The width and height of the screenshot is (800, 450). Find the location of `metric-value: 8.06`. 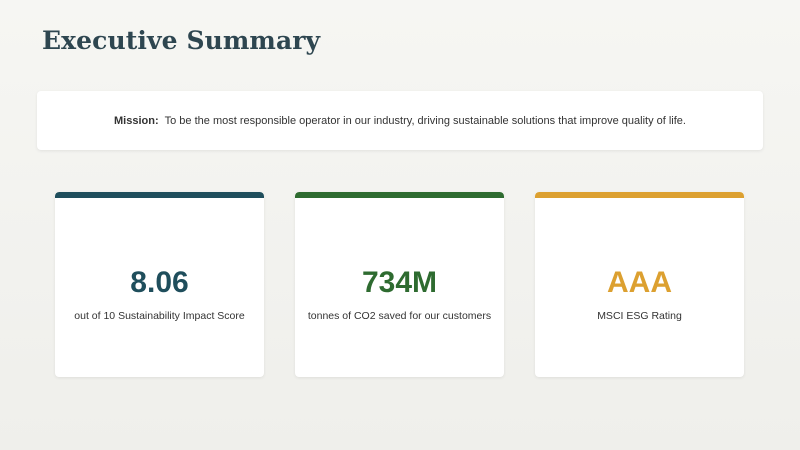

metric-value: 8.06 is located at coordinates (159, 282).